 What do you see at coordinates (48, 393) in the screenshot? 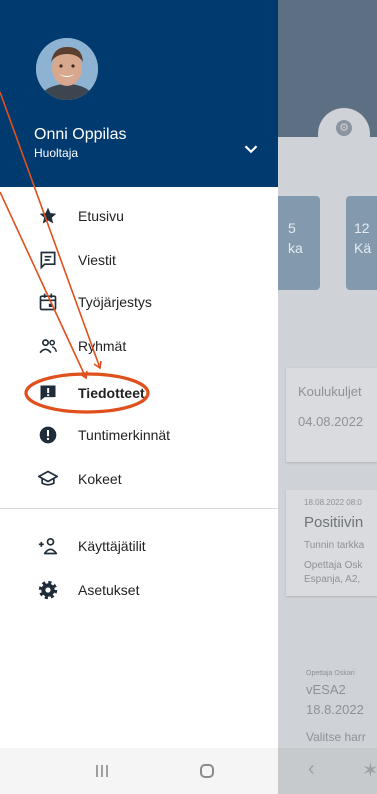
I see `announcement-icon` at bounding box center [48, 393].